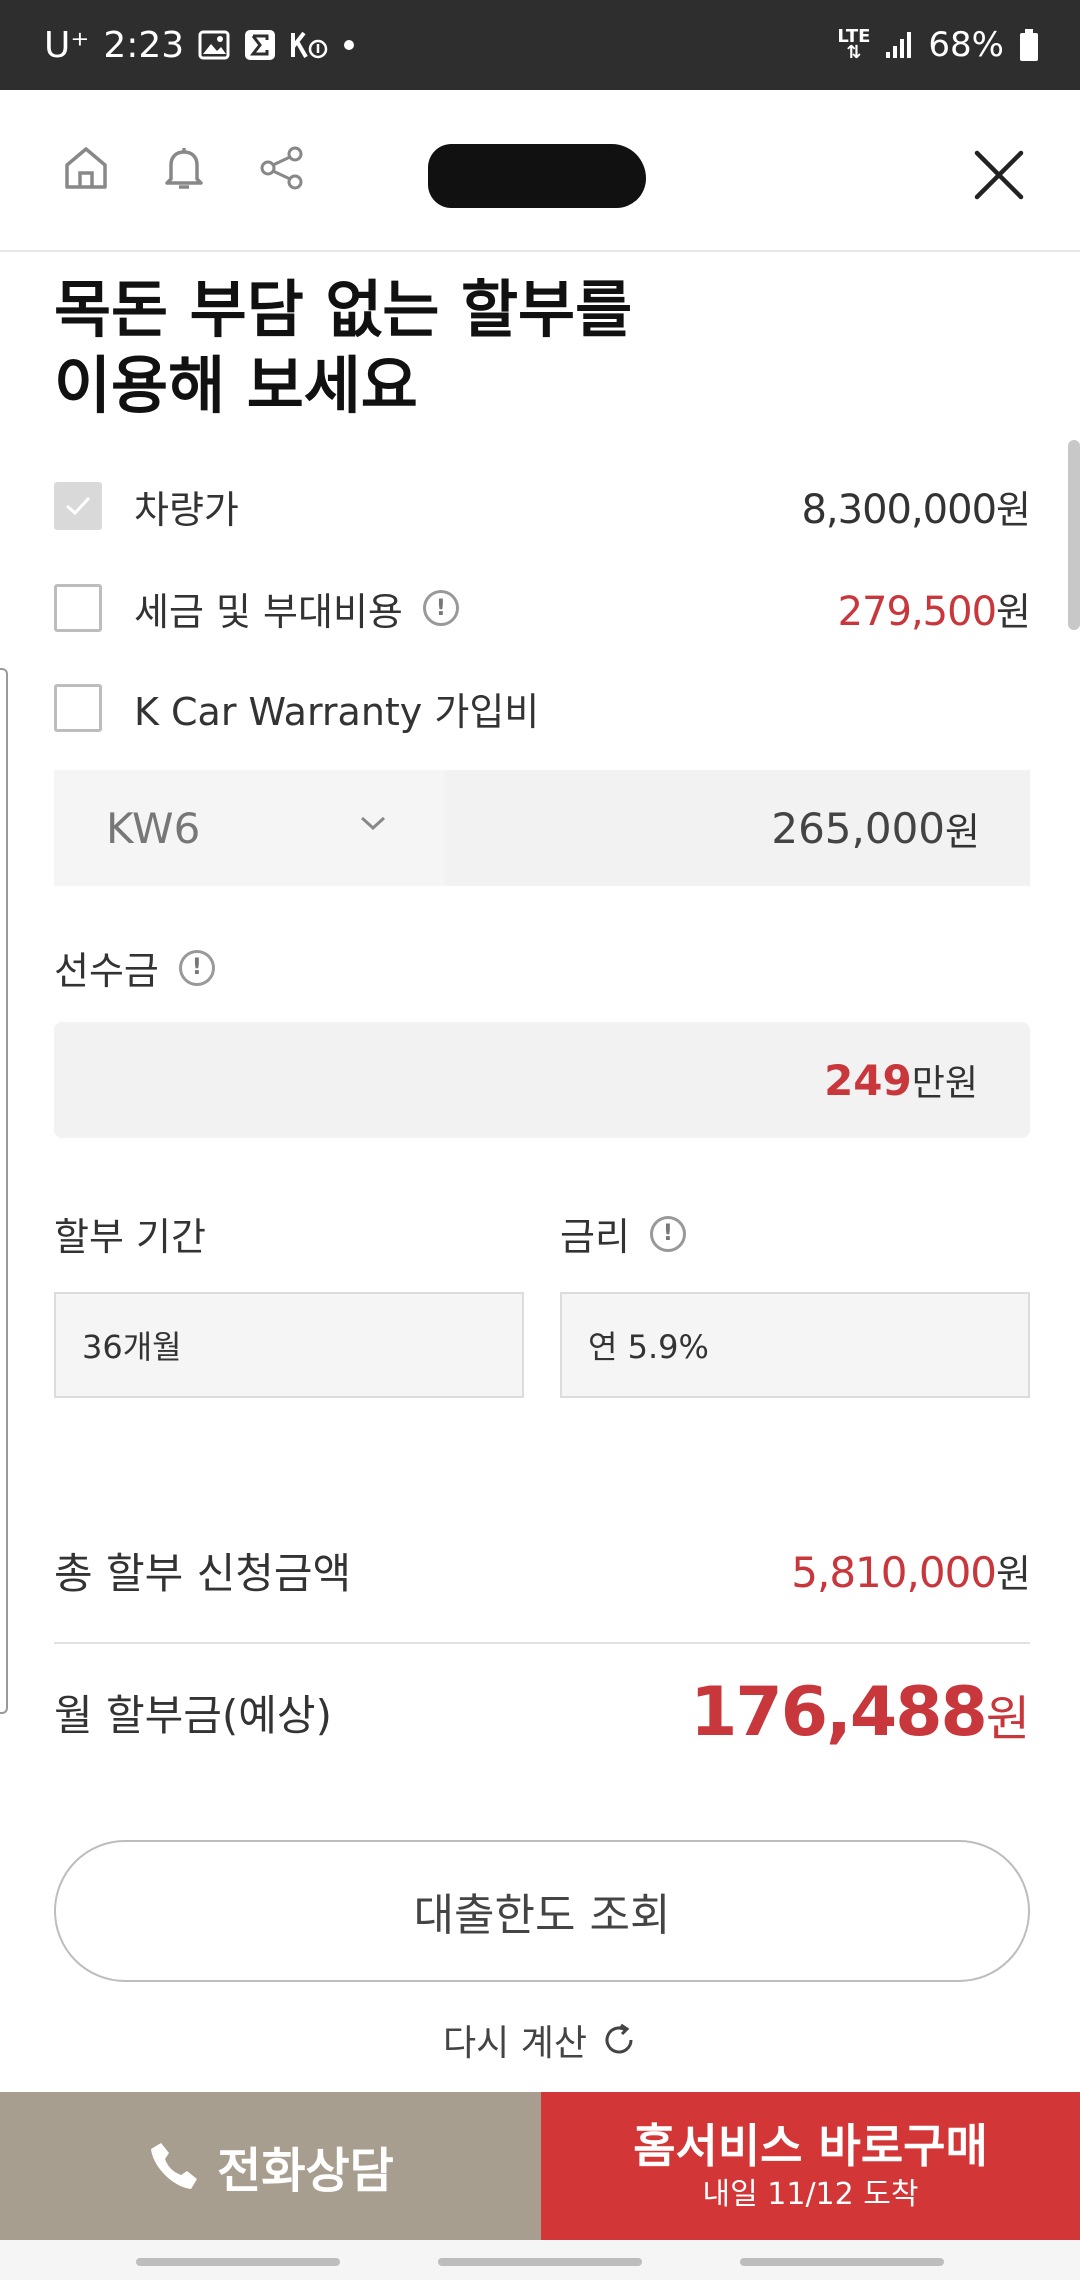 The image size is (1080, 2280). Describe the element at coordinates (260, 45) in the screenshot. I see `sigma-icon` at that location.